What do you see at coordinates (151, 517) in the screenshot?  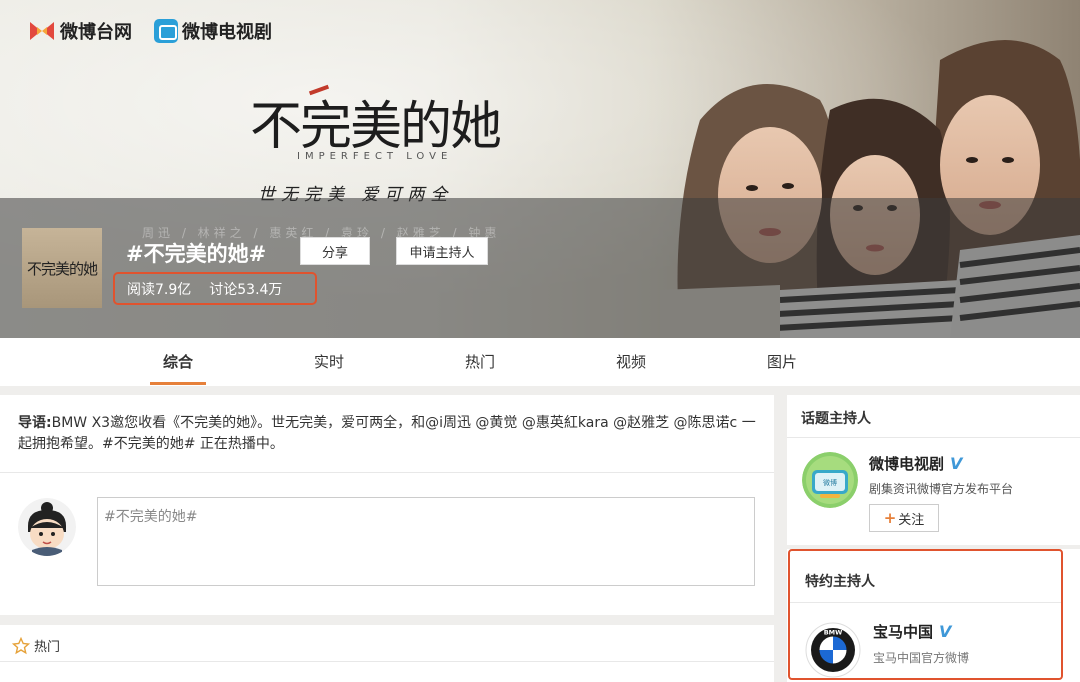 I see `compose-prefill: #不完美的她#` at bounding box center [151, 517].